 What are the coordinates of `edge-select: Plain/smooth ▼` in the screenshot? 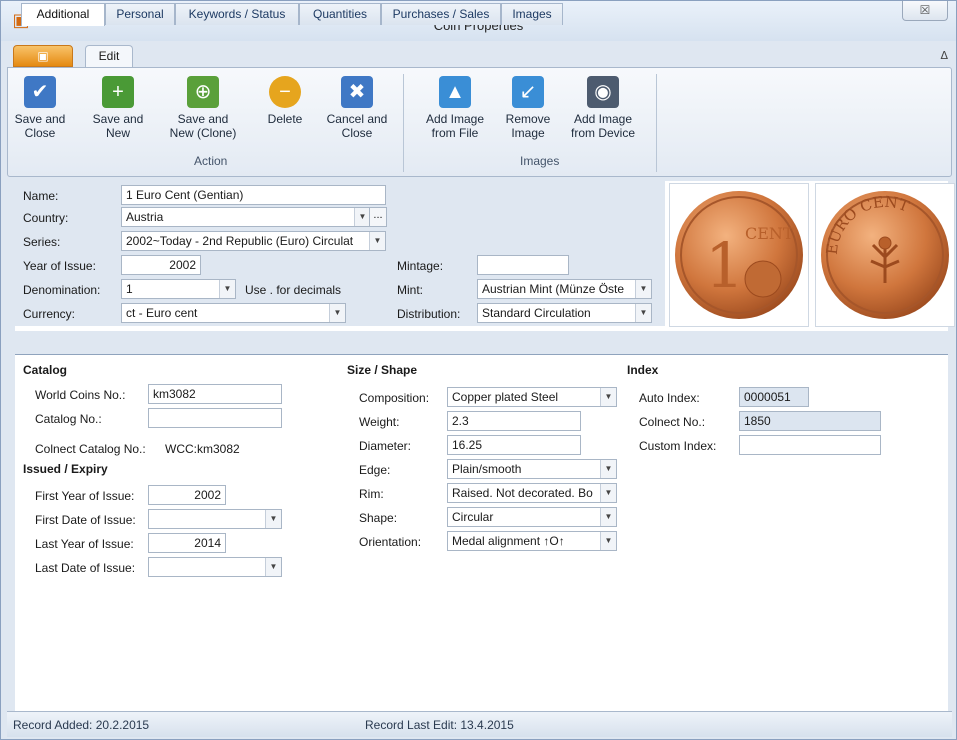 It's located at (532, 469).